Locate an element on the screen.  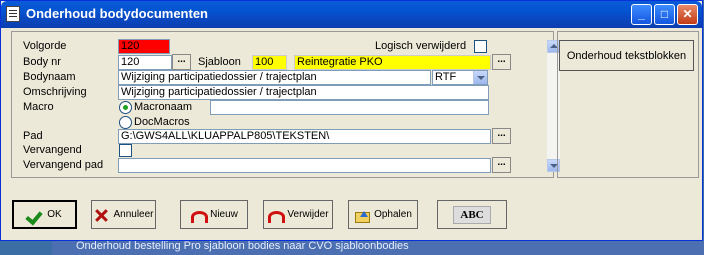
vervangend-label: Vervangend is located at coordinates (52, 150).